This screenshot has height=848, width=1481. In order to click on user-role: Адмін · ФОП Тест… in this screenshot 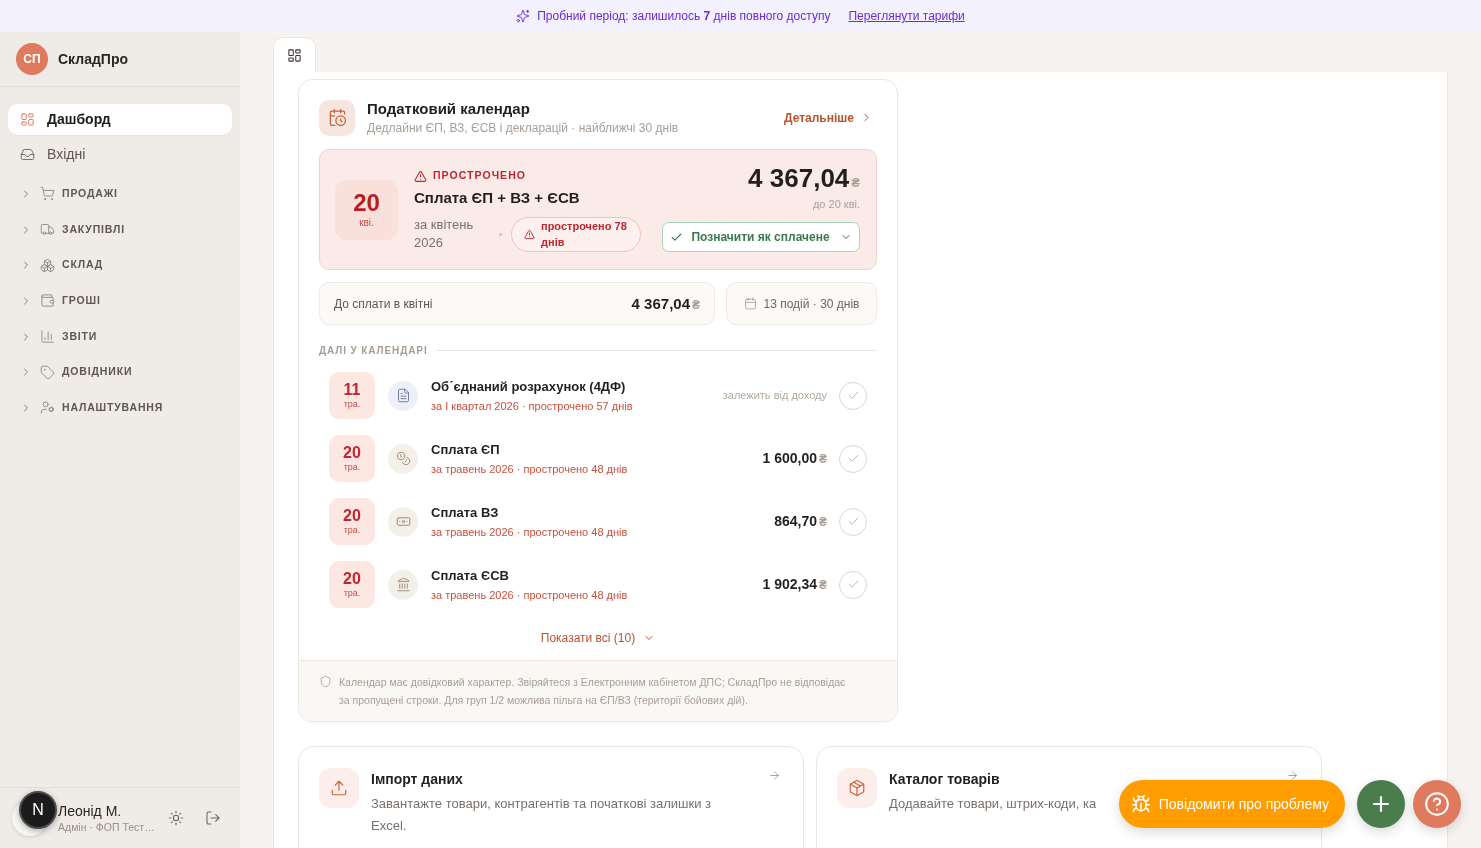, I will do `click(106, 827)`.